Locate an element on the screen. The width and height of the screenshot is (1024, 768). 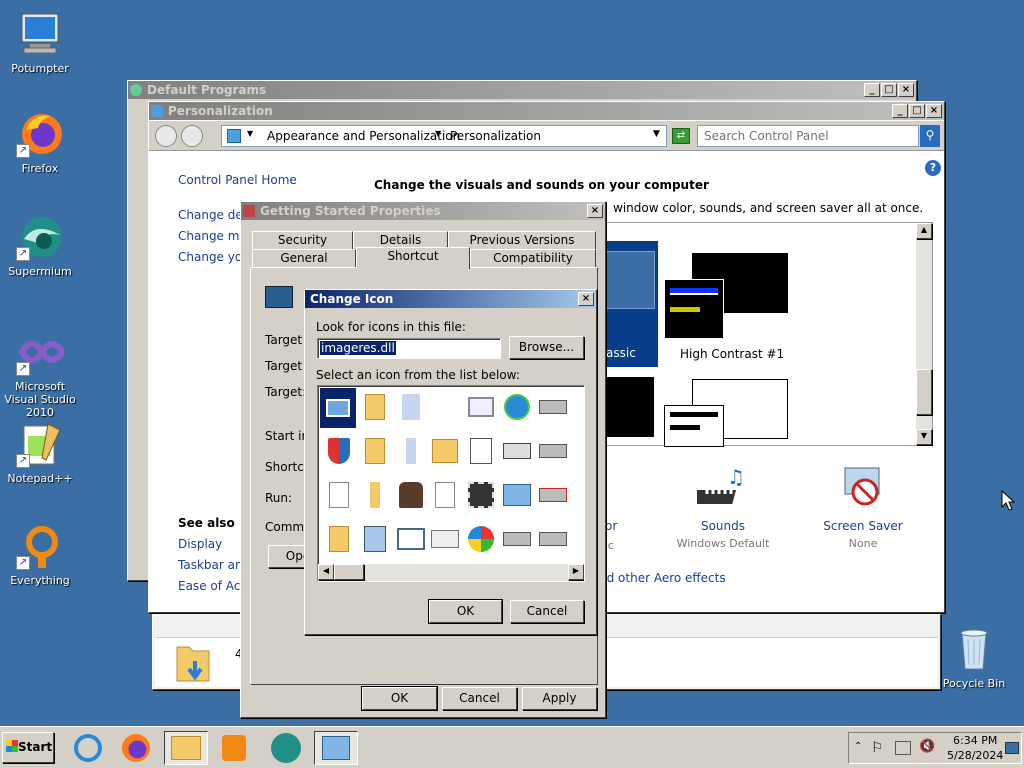
change-icon-titlebar: Change Icon × is located at coordinates (450, 299).